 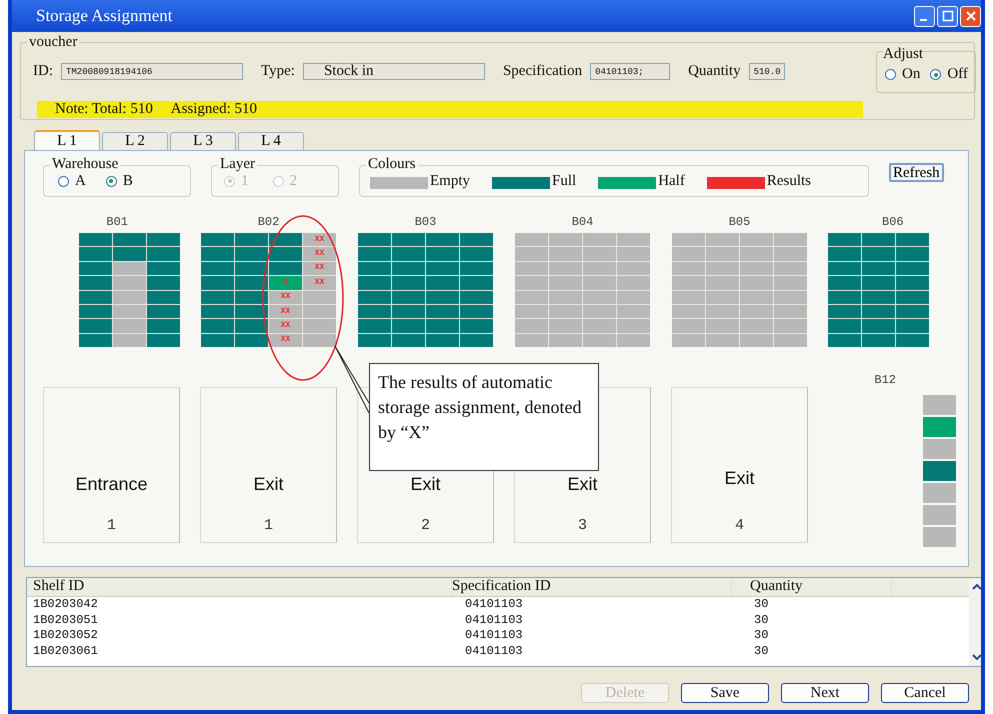 What do you see at coordinates (924, 16) in the screenshot?
I see `minimize-button` at bounding box center [924, 16].